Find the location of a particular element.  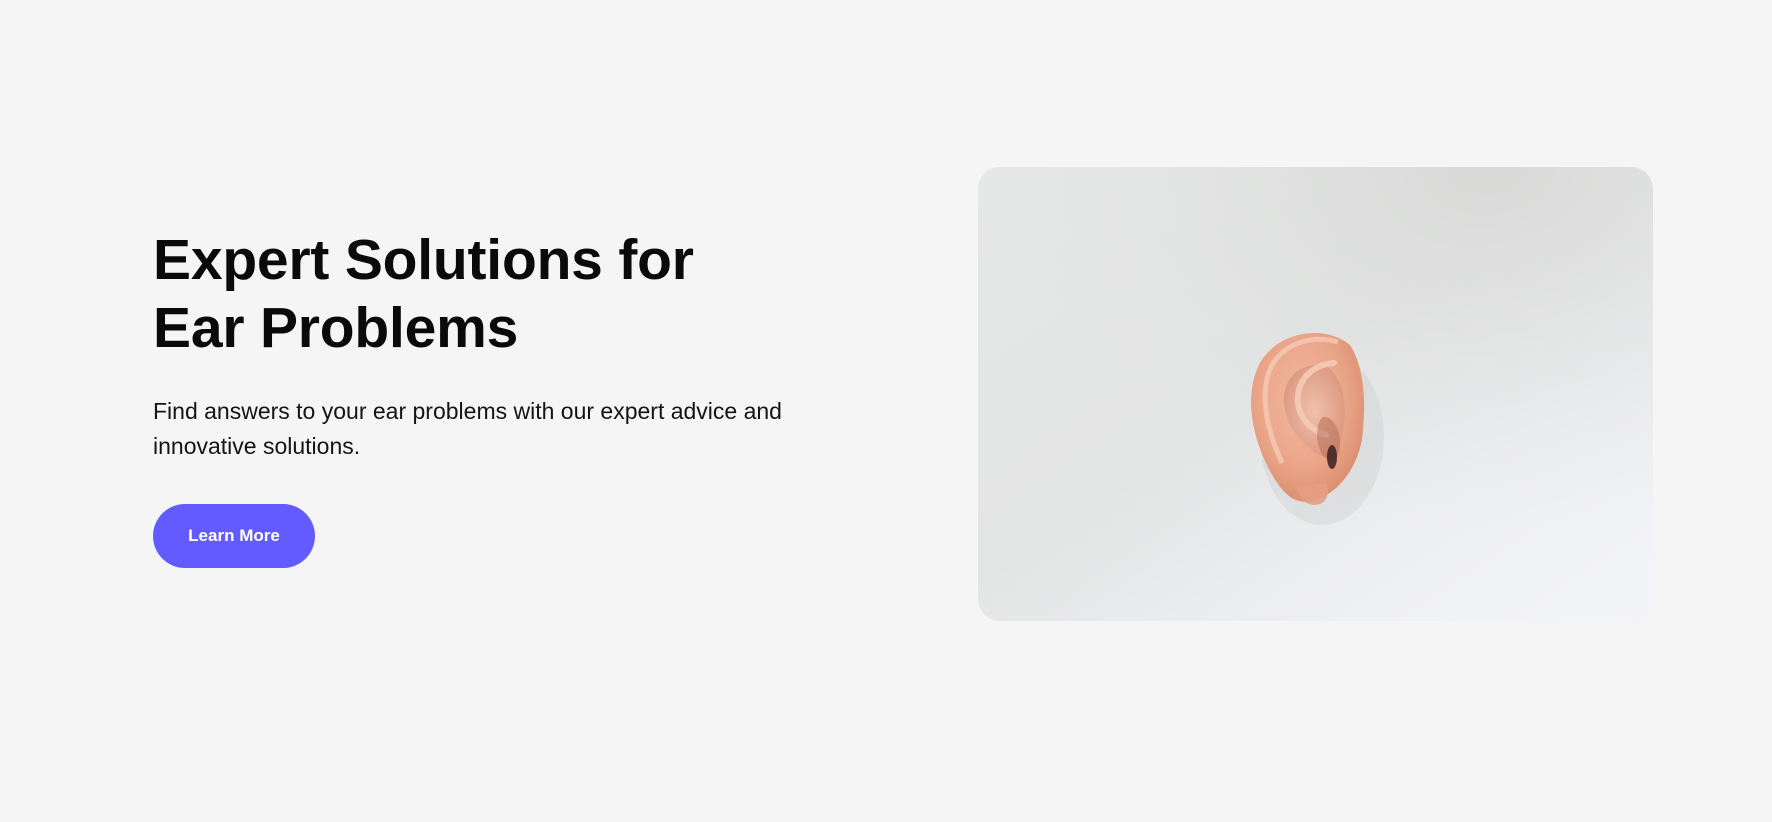

hero-title: Expert Solutions for Ear Problems is located at coordinates (423, 294).